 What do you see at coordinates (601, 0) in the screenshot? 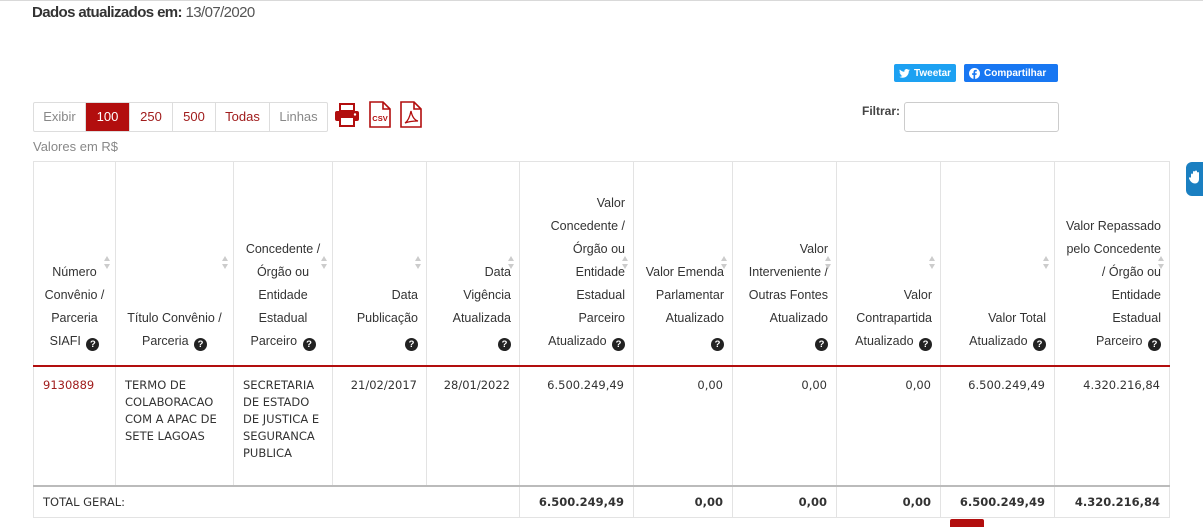
I see `top-divider` at bounding box center [601, 0].